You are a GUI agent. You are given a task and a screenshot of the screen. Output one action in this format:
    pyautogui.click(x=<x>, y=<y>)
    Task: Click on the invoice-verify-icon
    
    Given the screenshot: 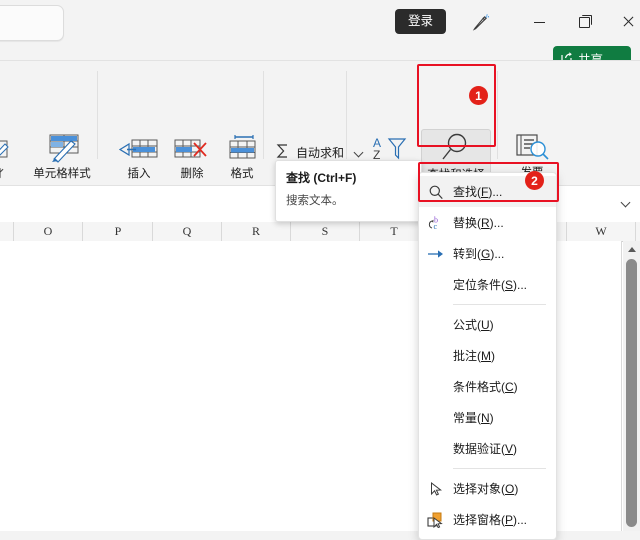 What is the action you would take?
    pyautogui.click(x=532, y=146)
    